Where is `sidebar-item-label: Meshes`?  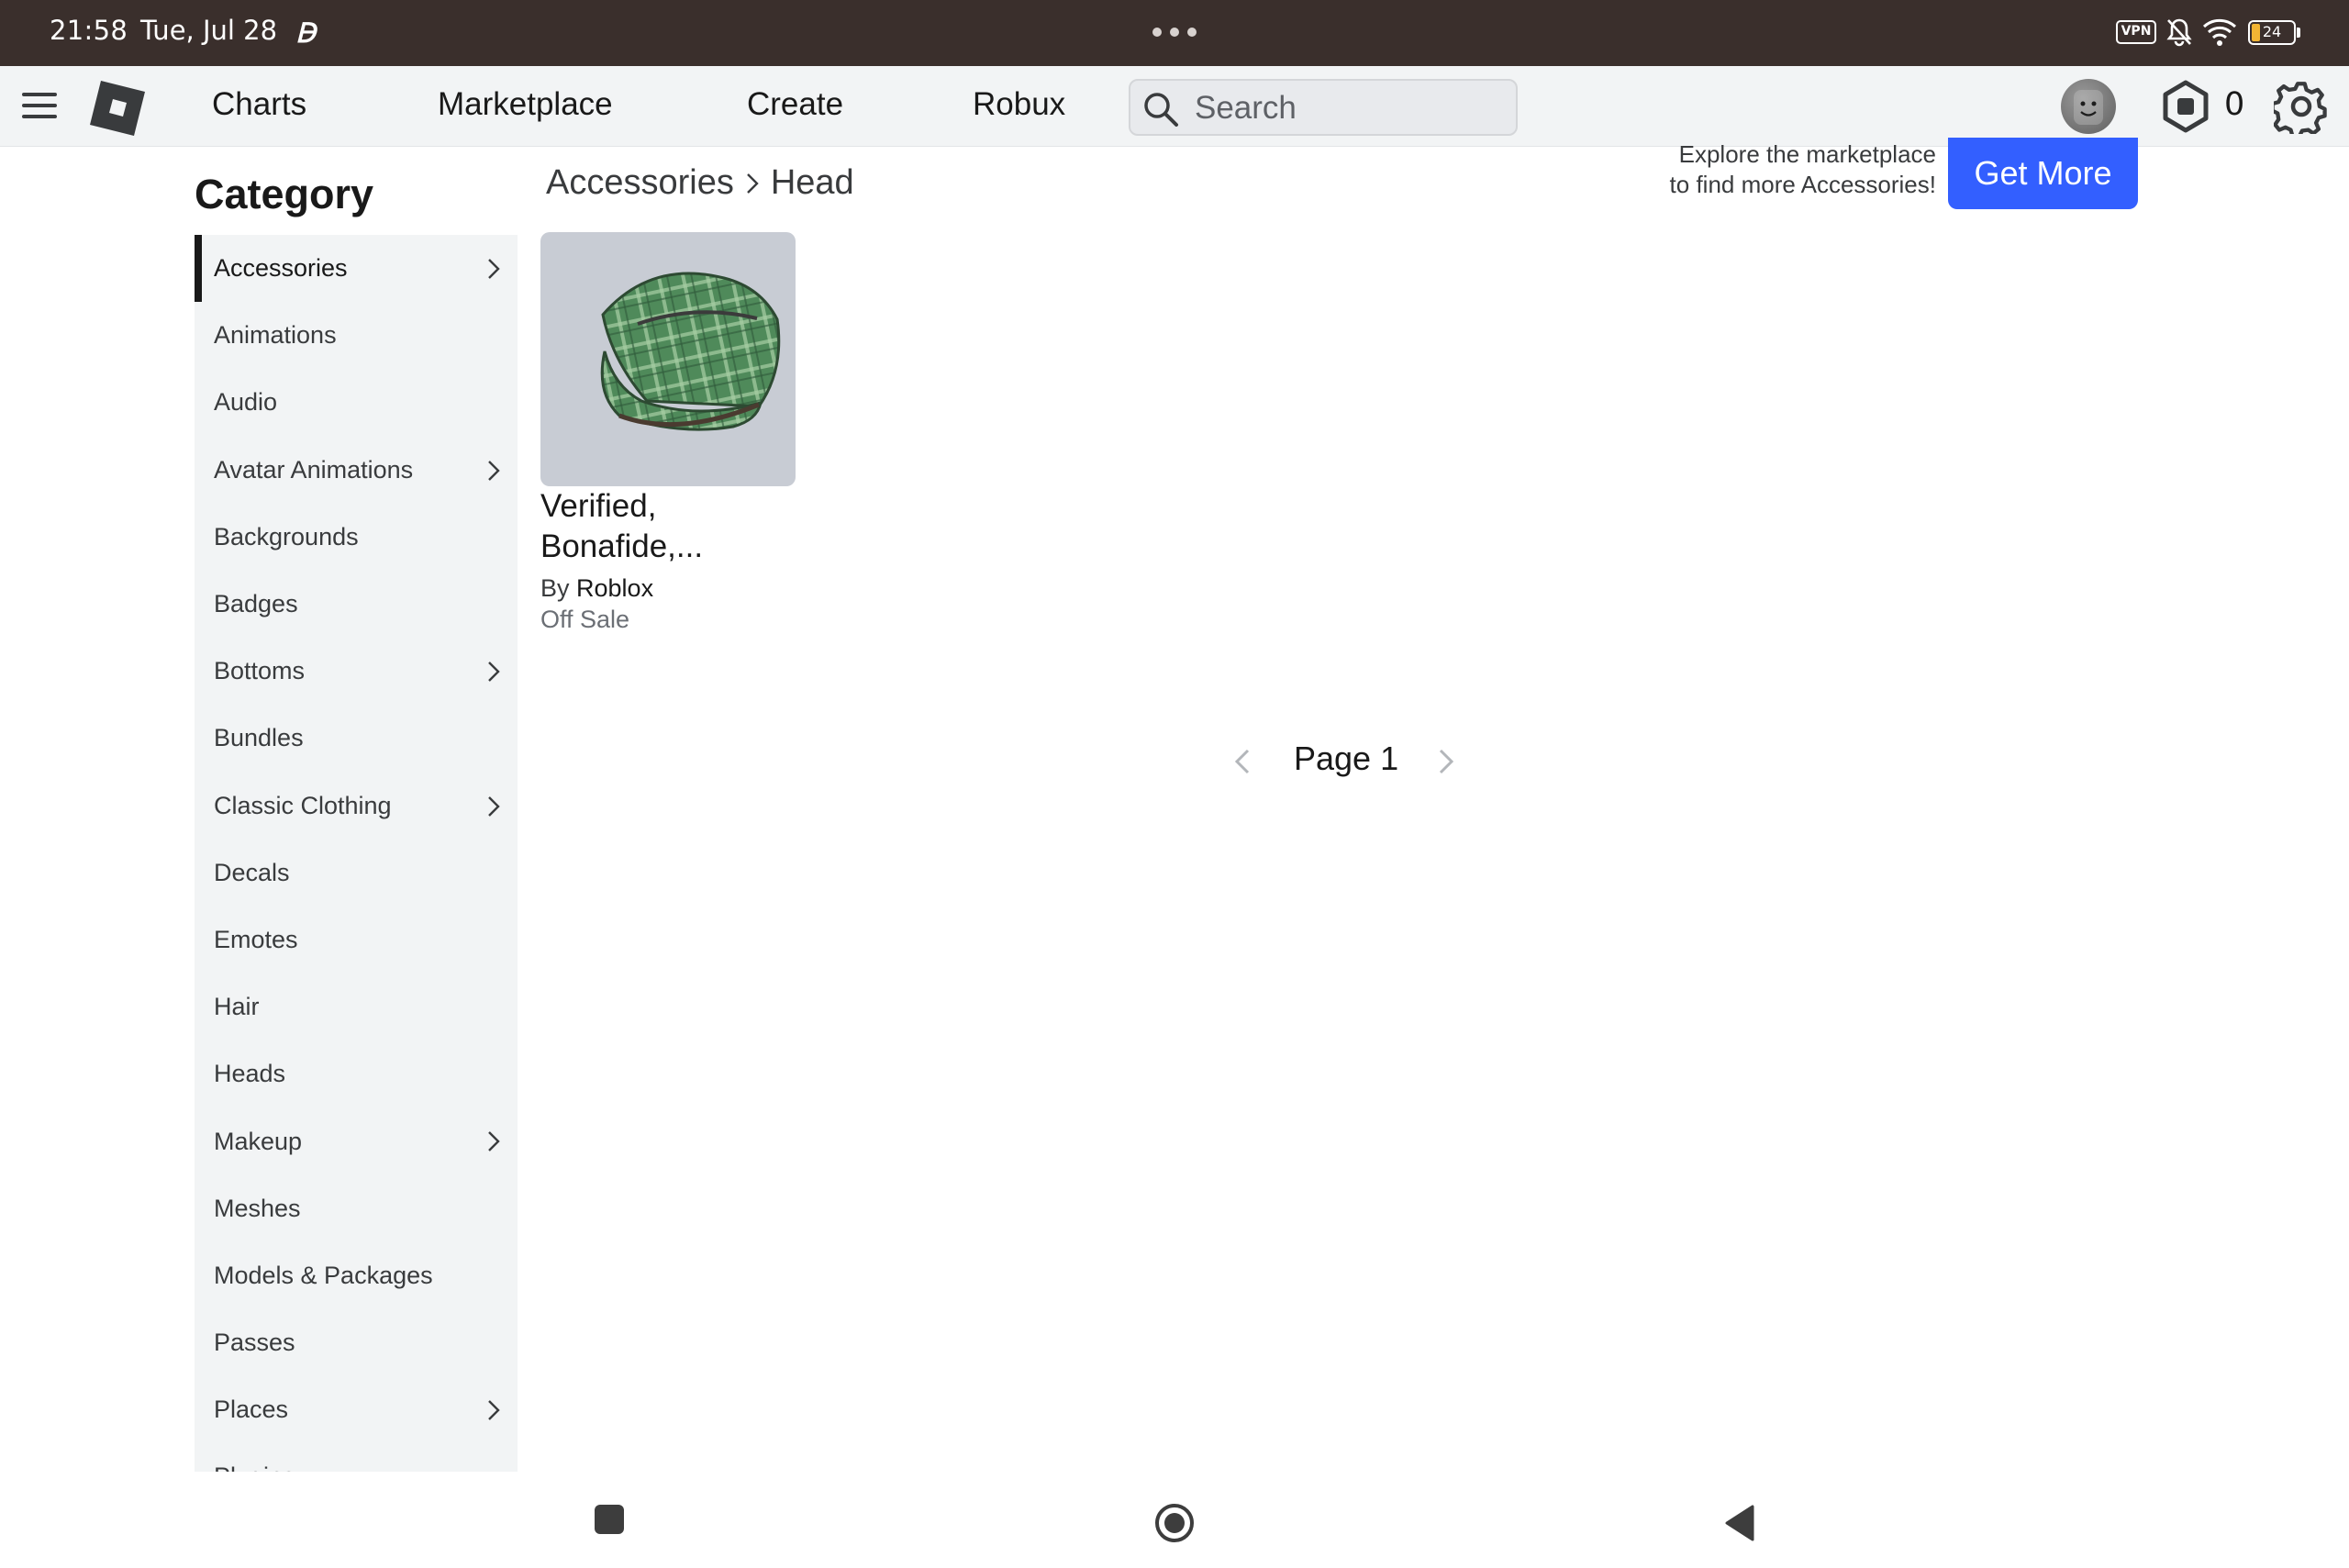
sidebar-item-label: Meshes is located at coordinates (257, 1208).